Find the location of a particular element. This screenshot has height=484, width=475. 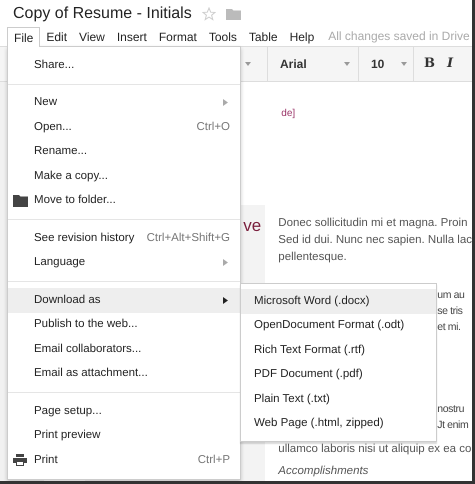

shortcut-text: Ctrl+P is located at coordinates (214, 460).